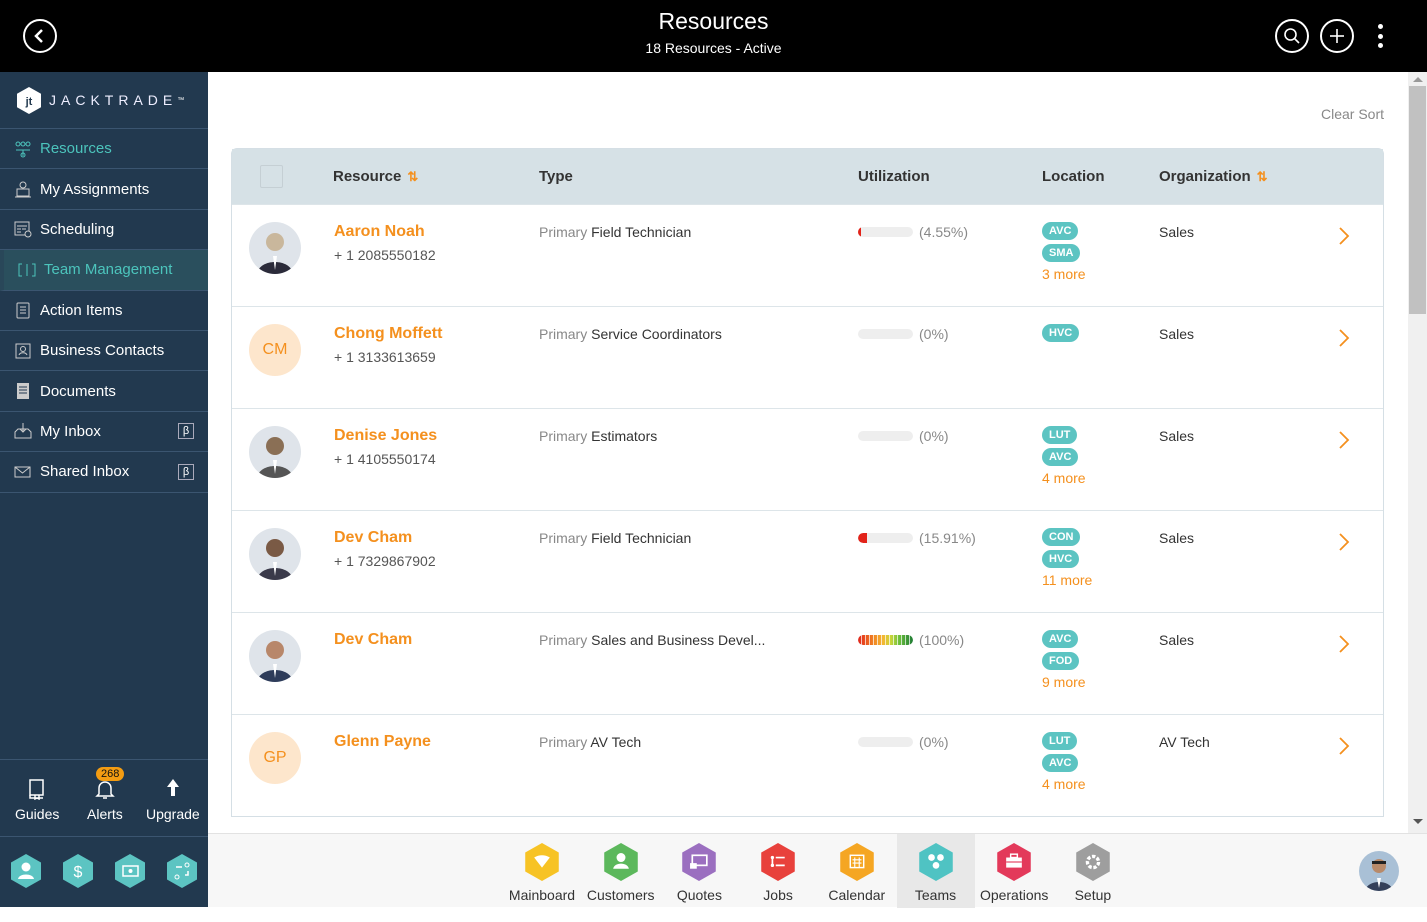 The width and height of the screenshot is (1427, 922). What do you see at coordinates (104, 351) in the screenshot?
I see `sidebar-item-business-contacts: Business Contacts` at bounding box center [104, 351].